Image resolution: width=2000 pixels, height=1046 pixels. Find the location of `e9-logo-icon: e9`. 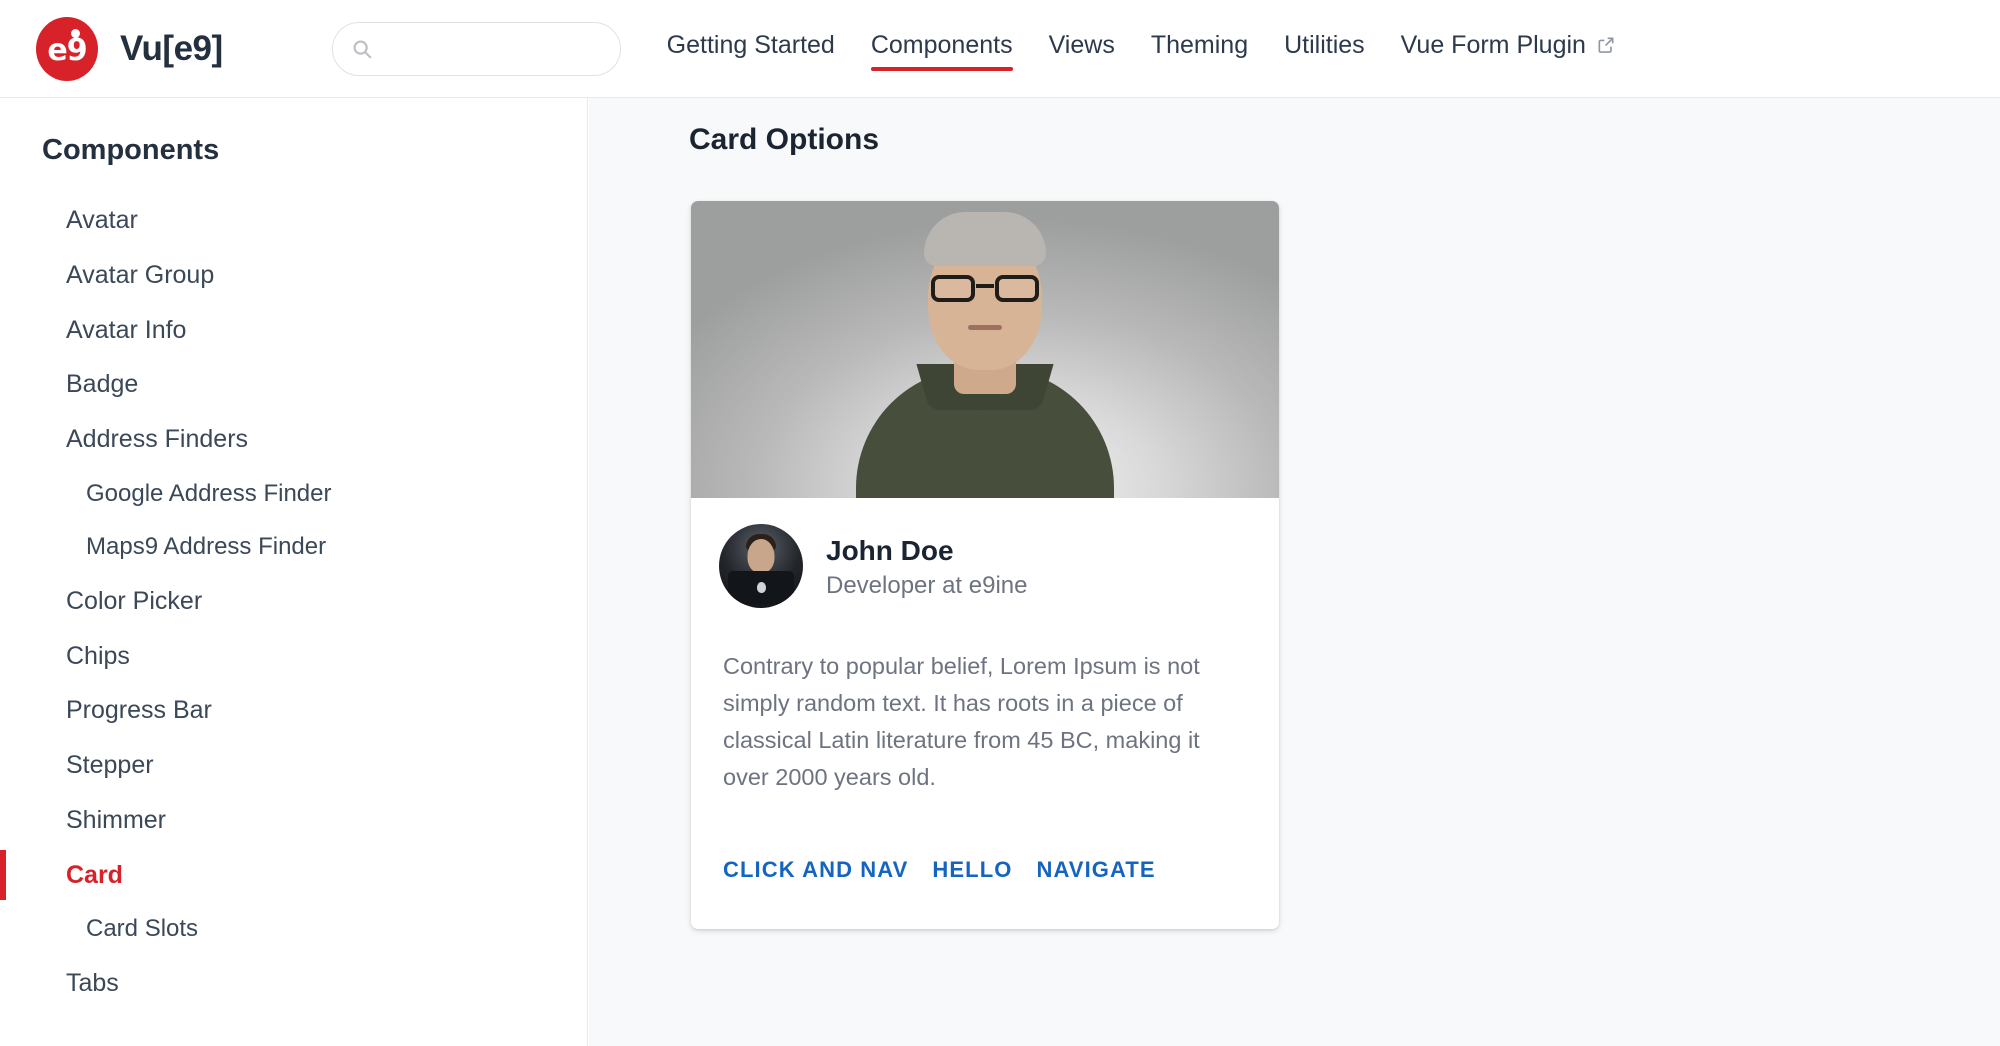

e9-logo-icon: e9 is located at coordinates (67, 48).